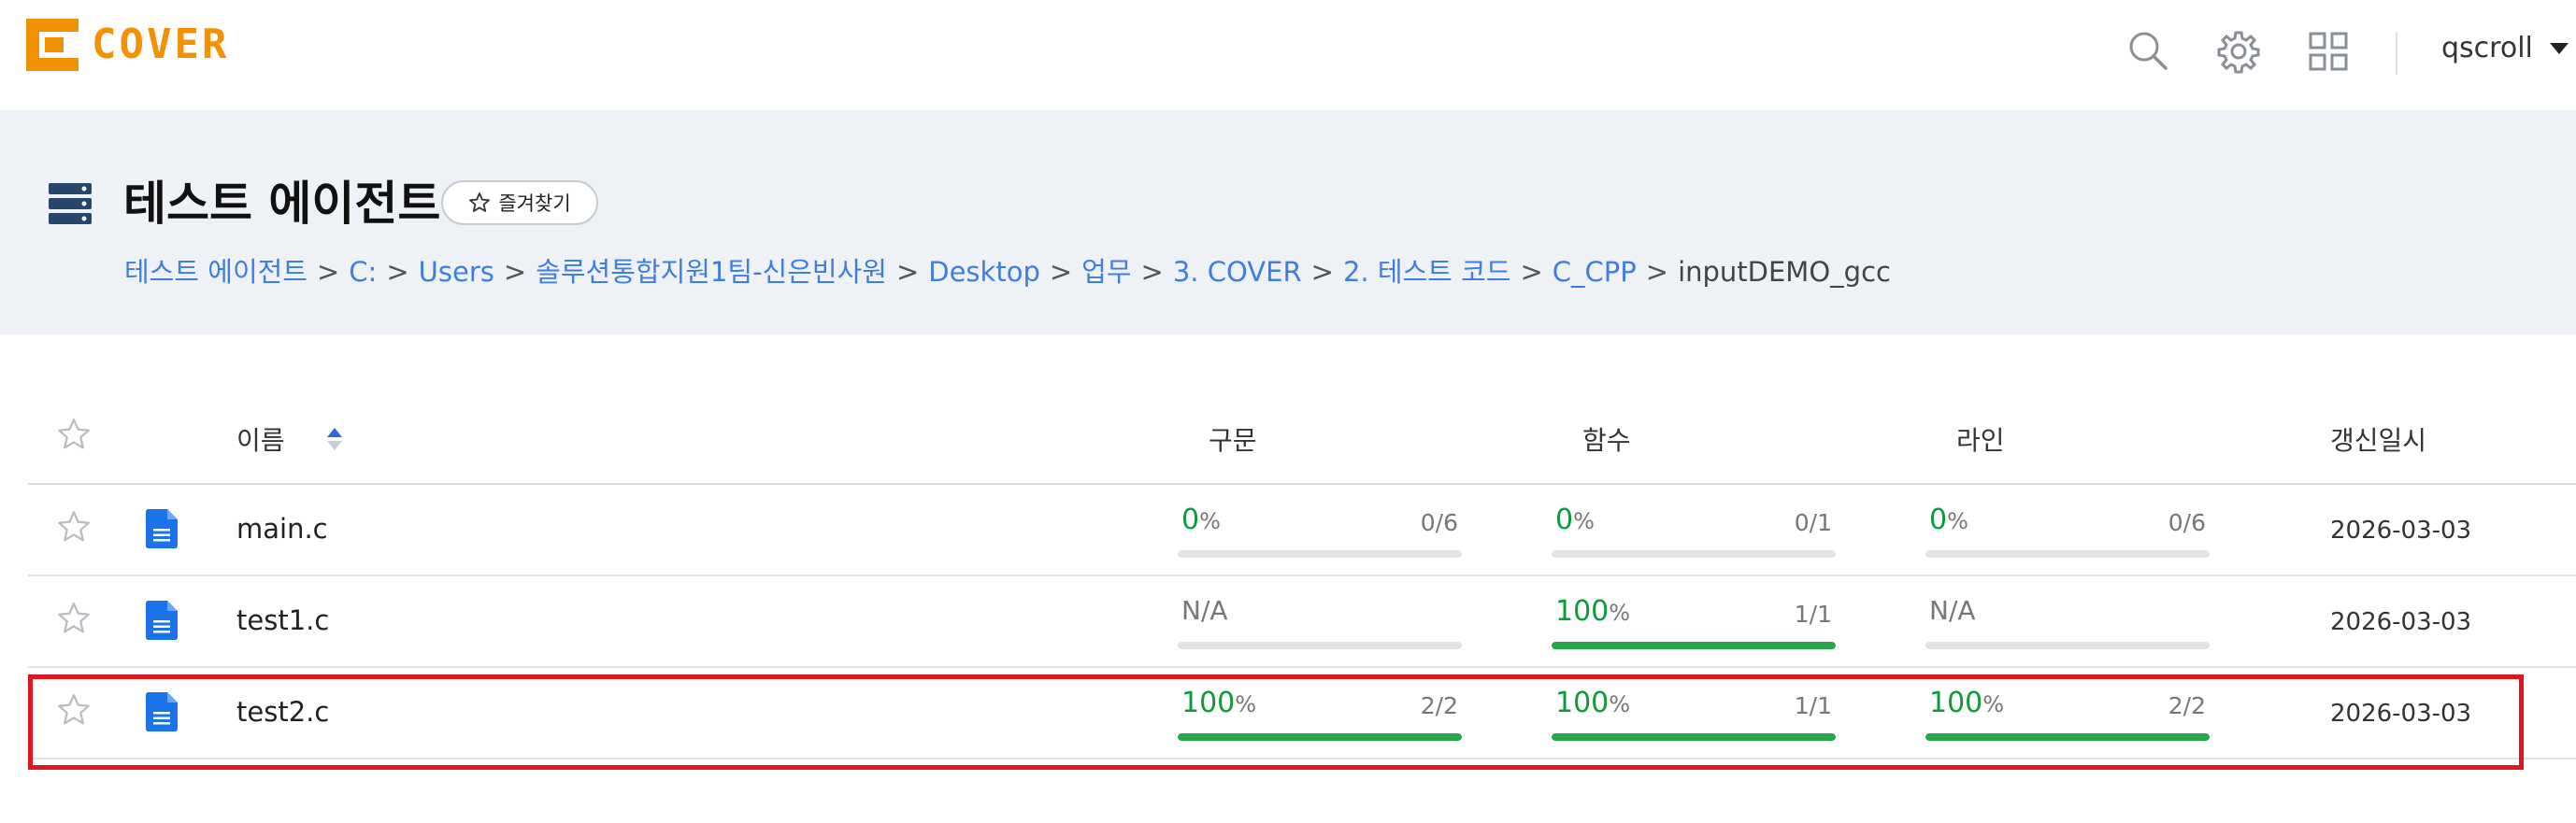  I want to click on line-coverage: 0% 0/6, so click(2067, 532).